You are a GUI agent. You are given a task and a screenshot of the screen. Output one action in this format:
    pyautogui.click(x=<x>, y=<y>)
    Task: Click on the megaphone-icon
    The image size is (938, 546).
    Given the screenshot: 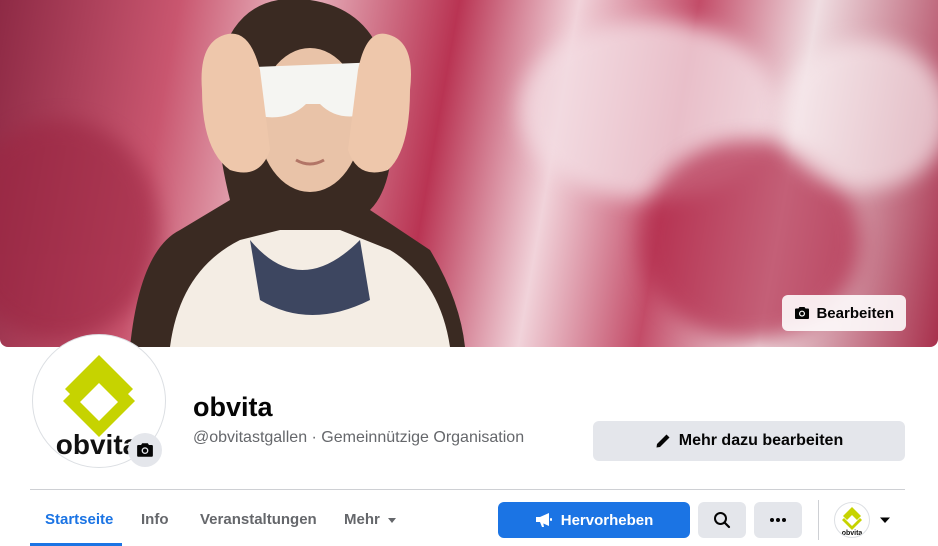 What is the action you would take?
    pyautogui.click(x=543, y=520)
    